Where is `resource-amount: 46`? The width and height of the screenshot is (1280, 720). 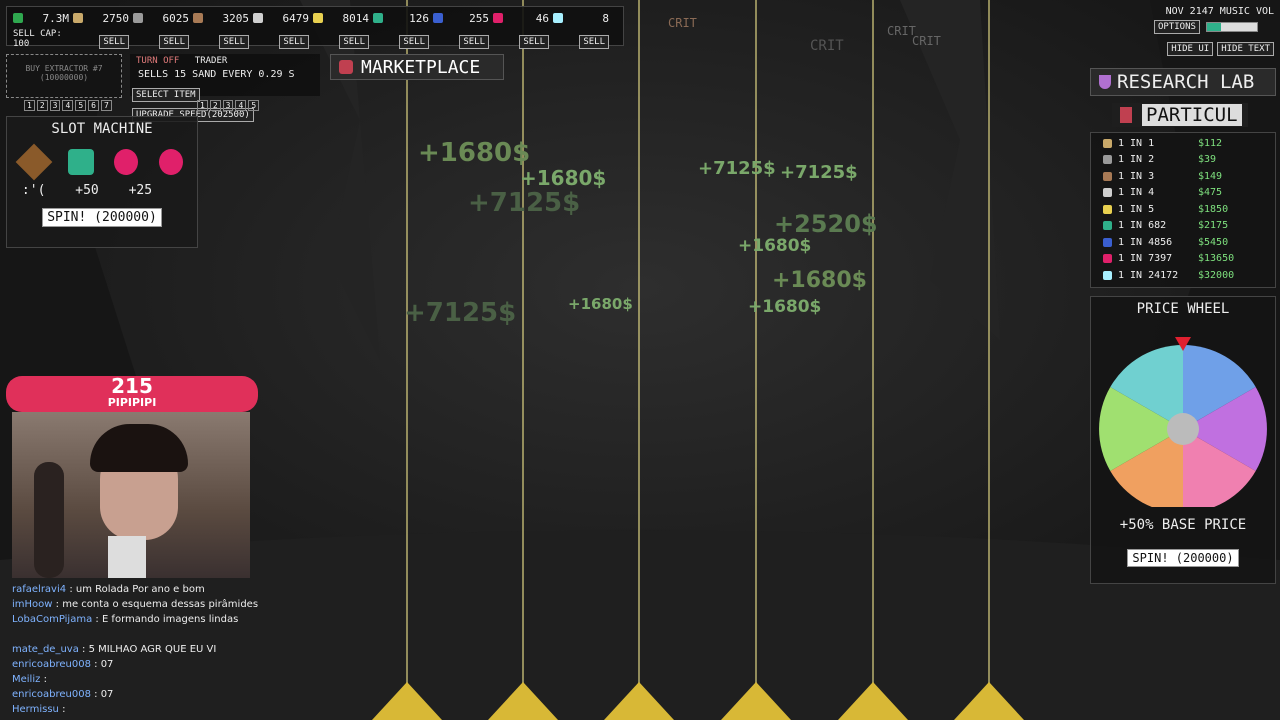
resource-amount: 46 is located at coordinates (542, 18).